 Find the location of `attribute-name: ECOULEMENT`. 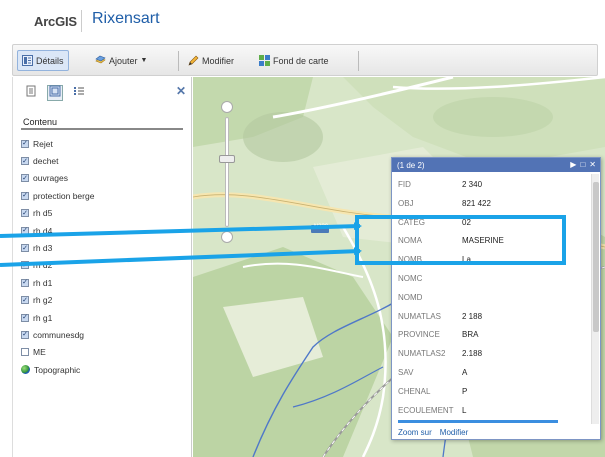

attribute-name: ECOULEMENT is located at coordinates (426, 410).